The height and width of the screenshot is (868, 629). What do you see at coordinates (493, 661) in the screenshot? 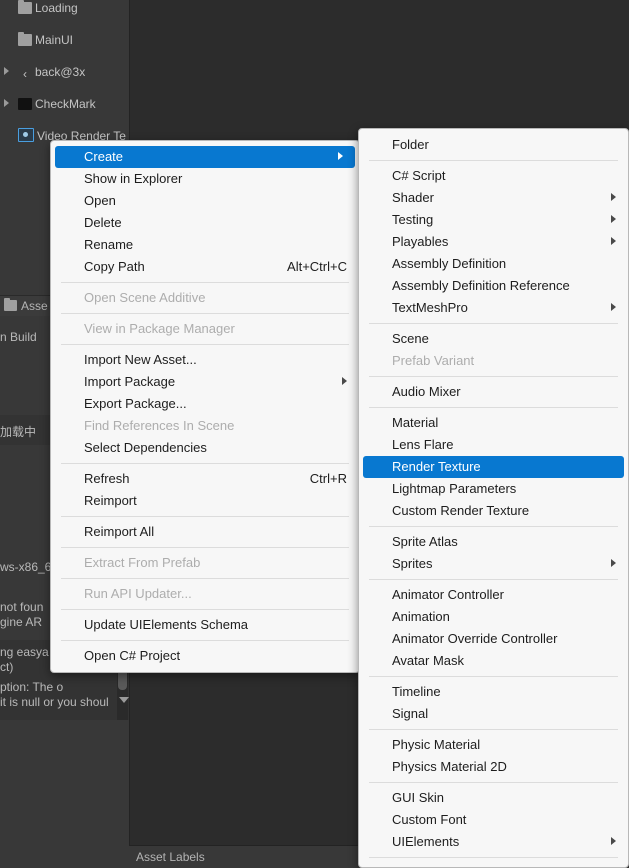
I see `menu-item-avatar-mask: Avatar Mask` at bounding box center [493, 661].